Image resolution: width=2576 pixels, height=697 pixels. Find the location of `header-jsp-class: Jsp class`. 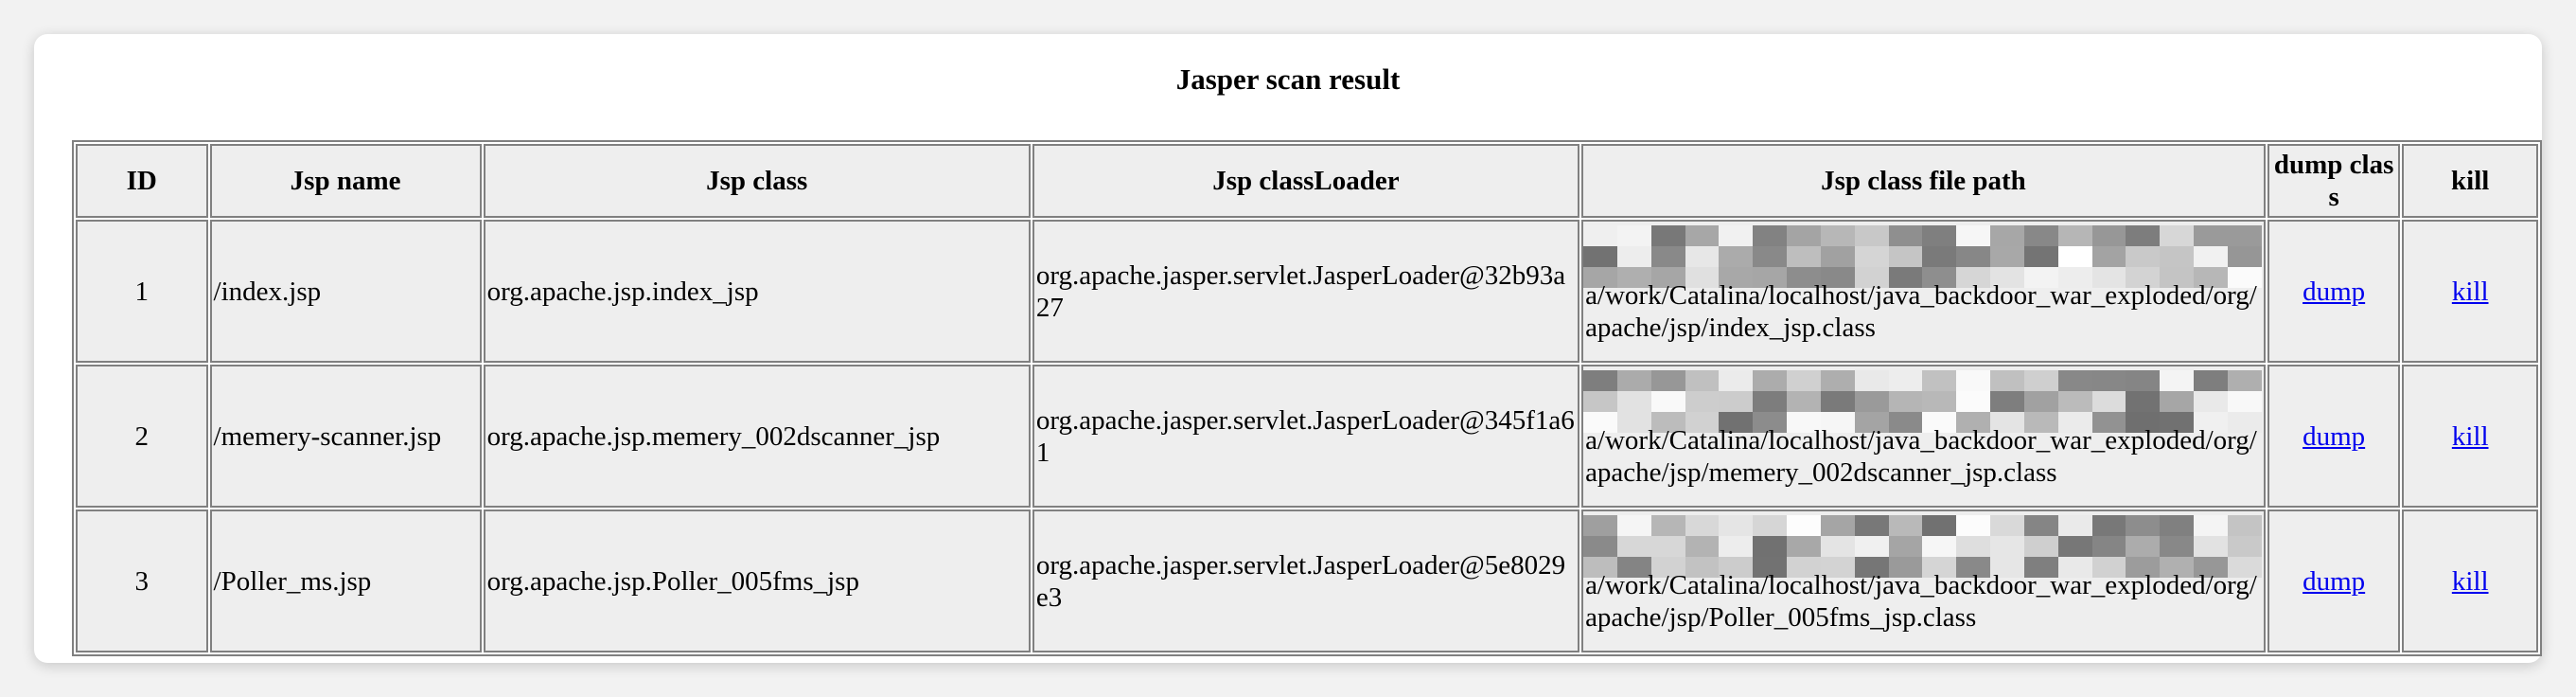

header-jsp-class: Jsp class is located at coordinates (757, 181).